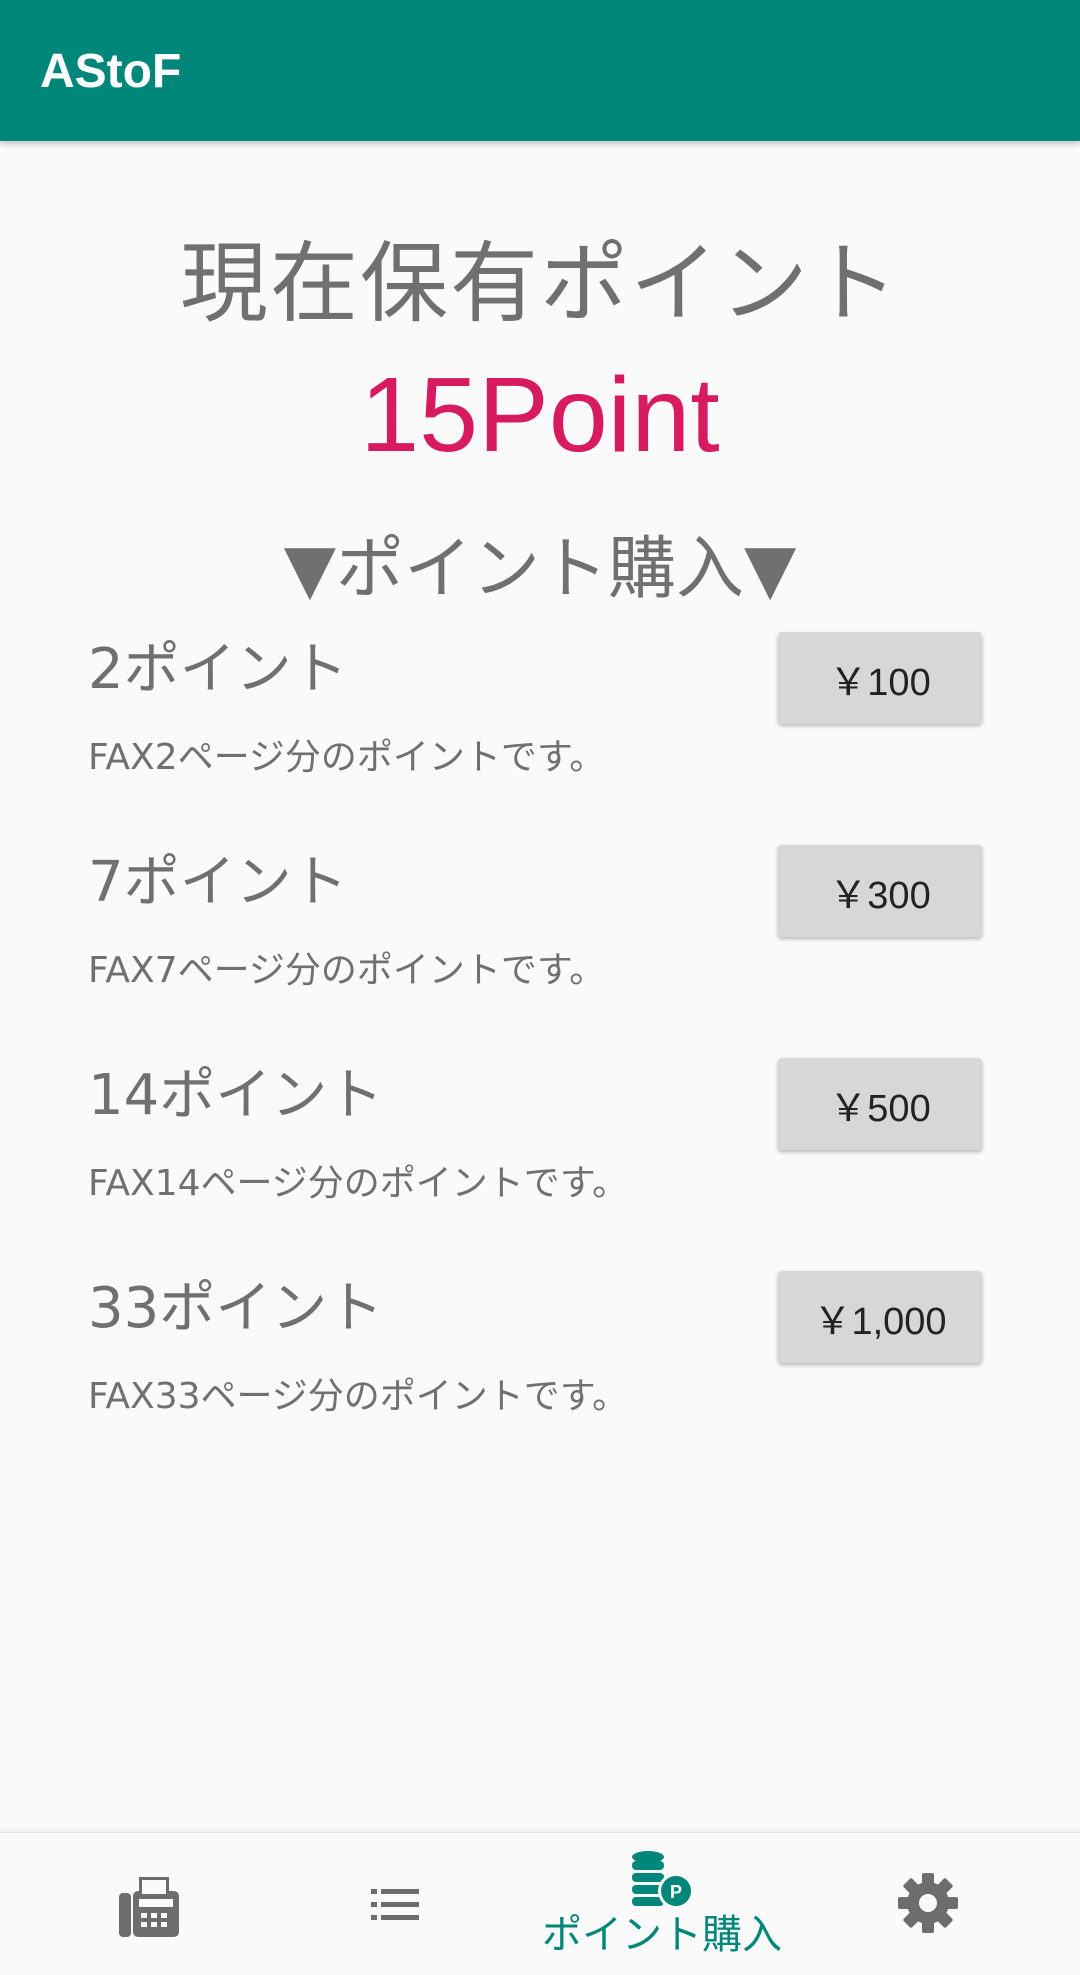 Image resolution: width=1080 pixels, height=1975 pixels. What do you see at coordinates (540, 569) in the screenshot?
I see `purchase-heading: ▼ポイント購入▼` at bounding box center [540, 569].